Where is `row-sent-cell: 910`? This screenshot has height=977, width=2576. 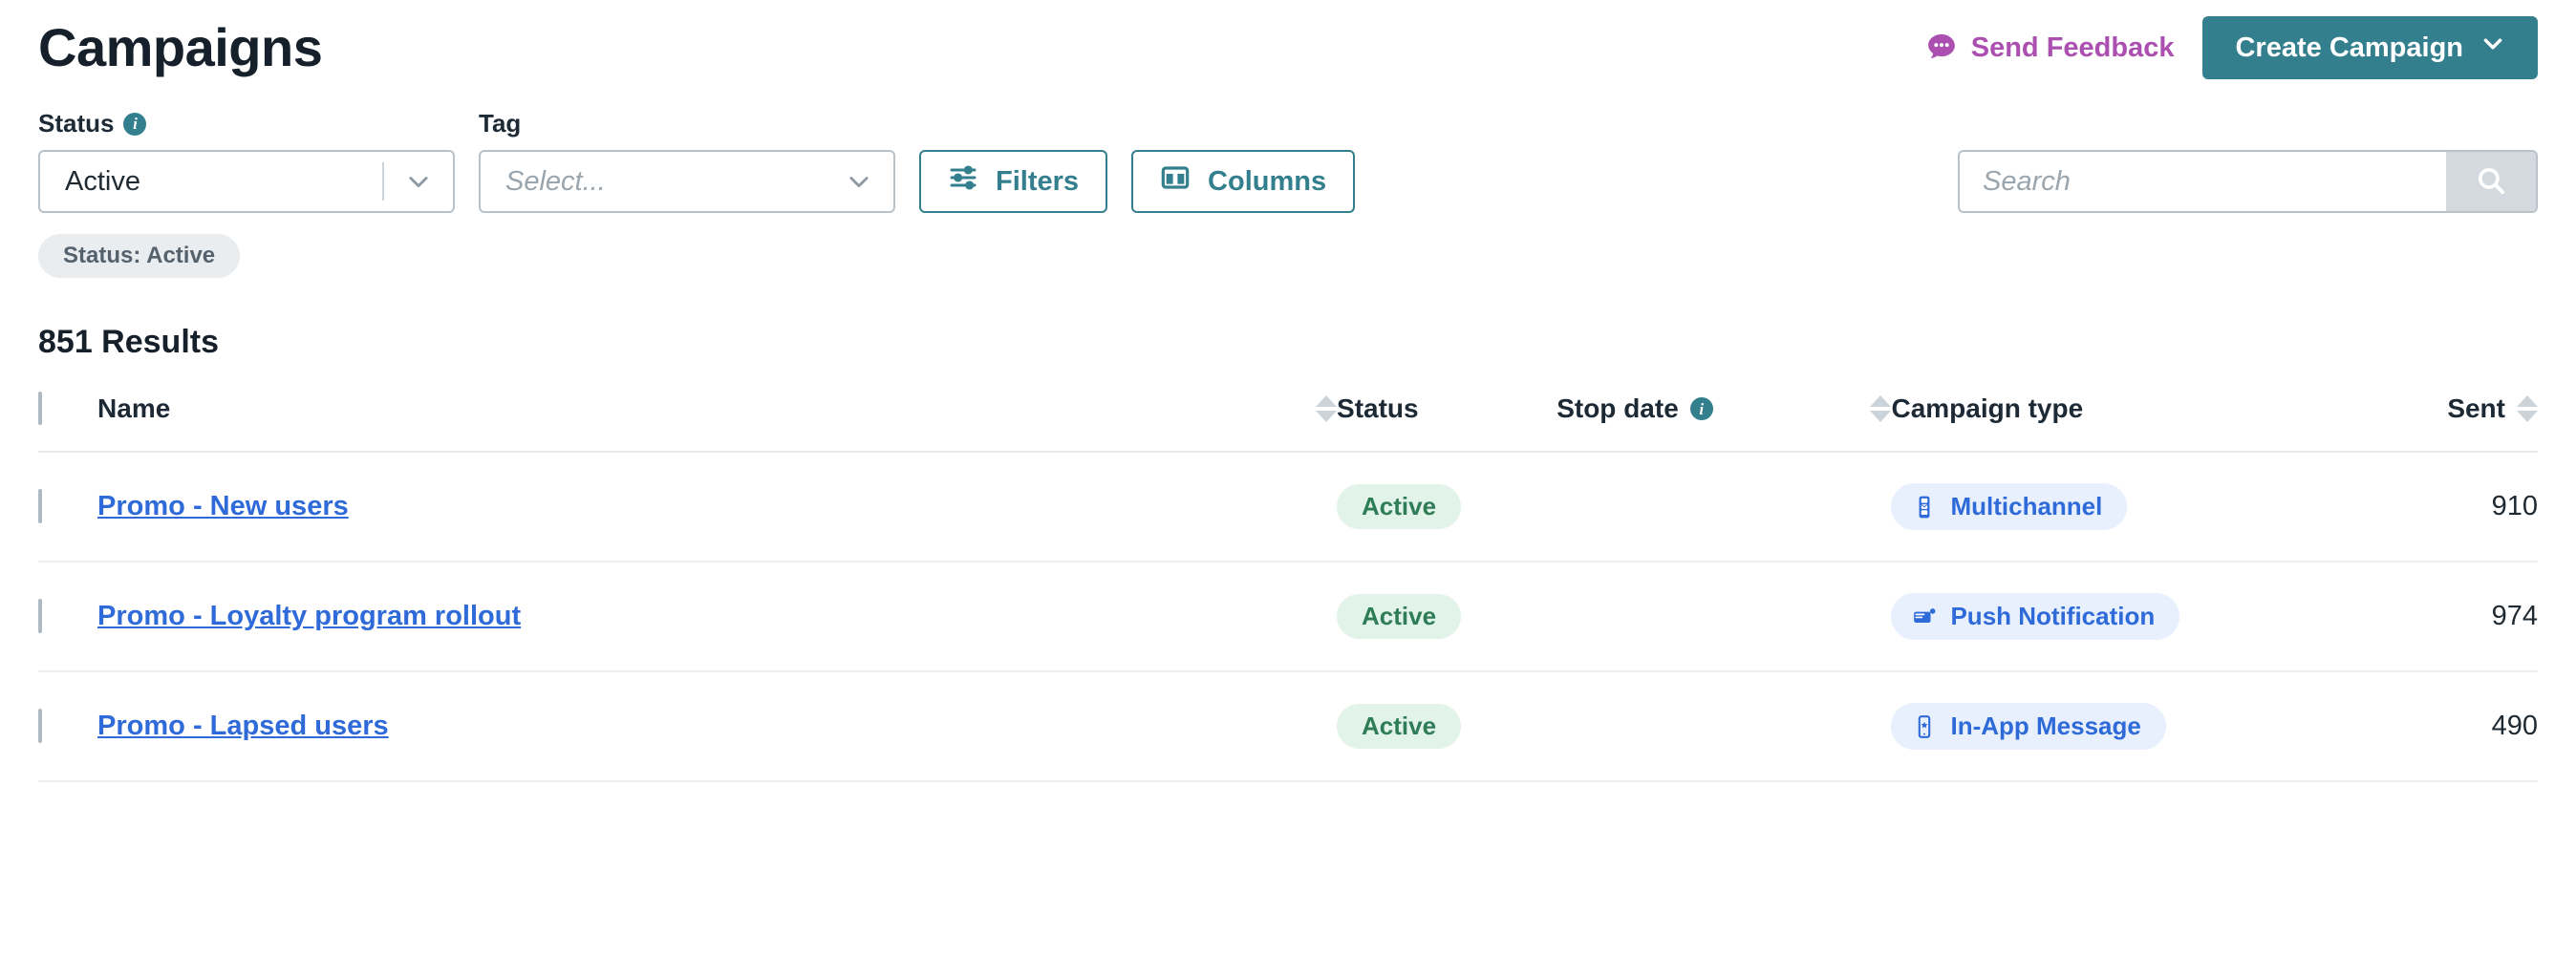 row-sent-cell: 910 is located at coordinates (2472, 507).